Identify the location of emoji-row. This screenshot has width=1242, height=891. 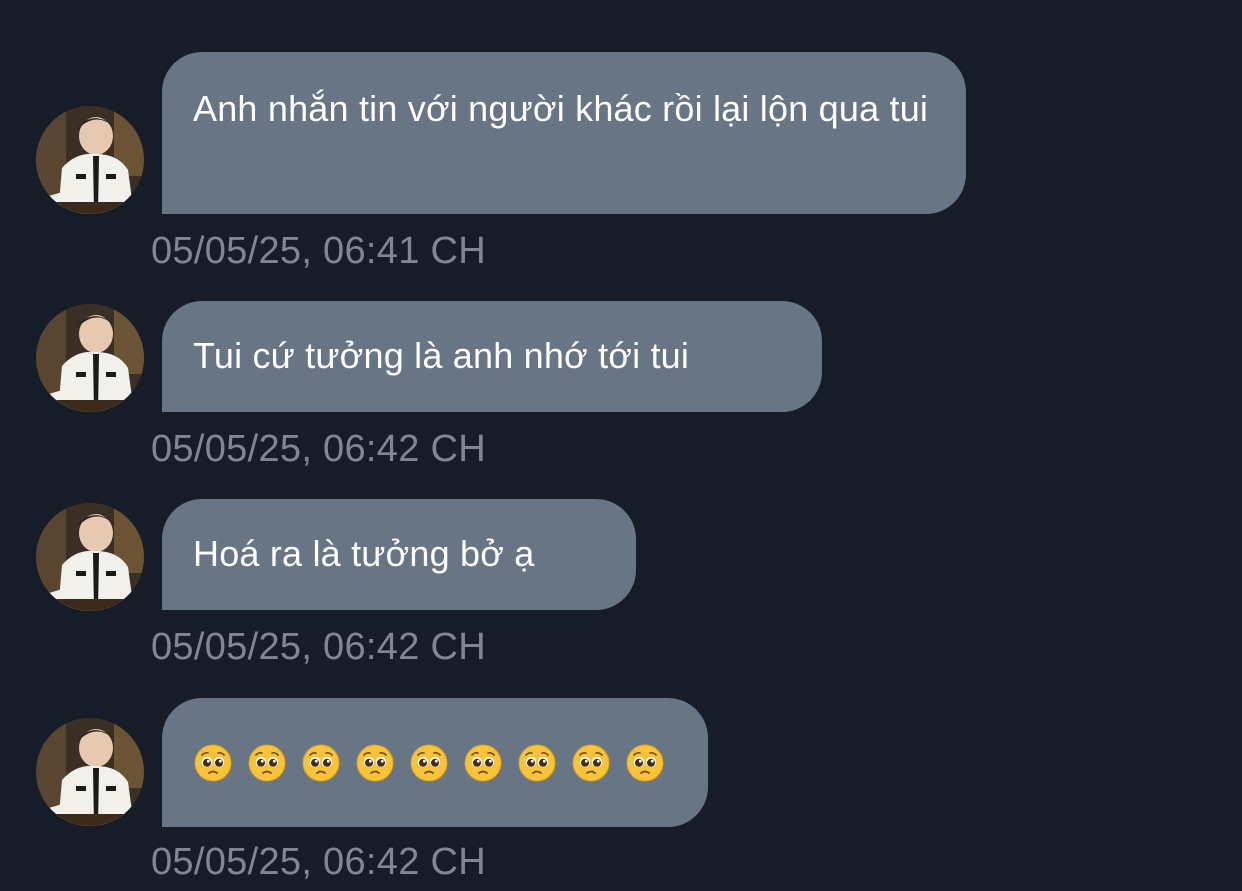
(435, 763).